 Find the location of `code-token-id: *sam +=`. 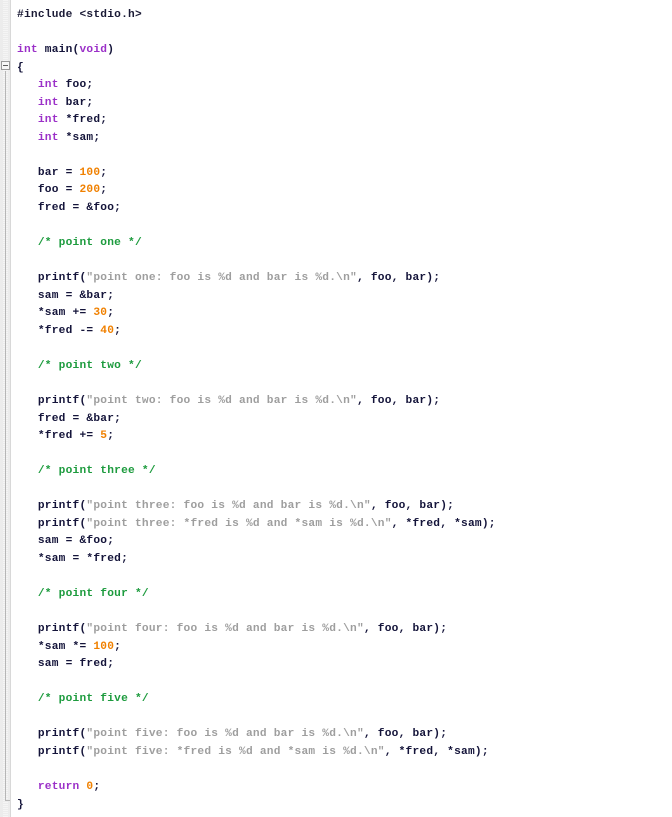

code-token-id: *sam += is located at coordinates (55, 313).